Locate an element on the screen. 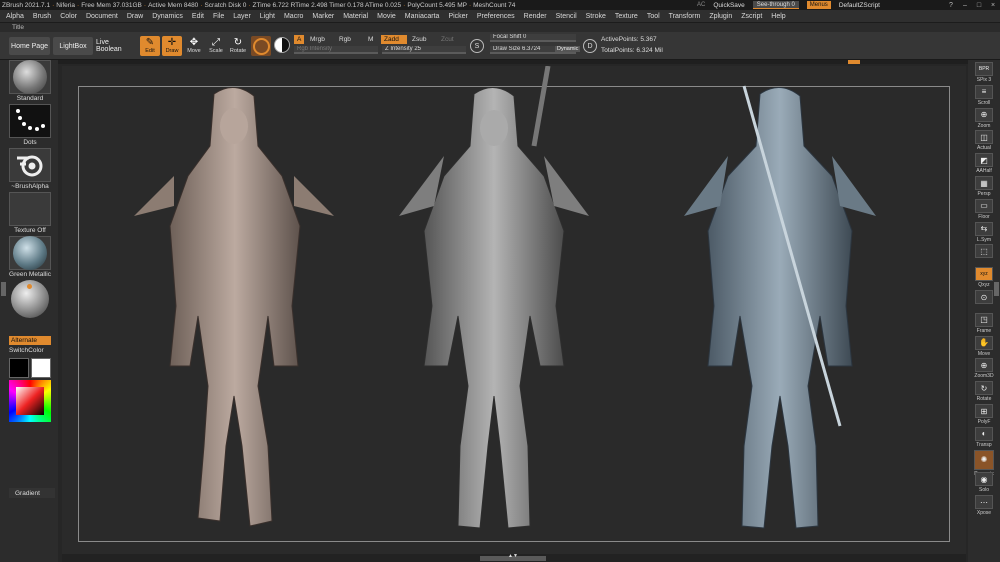  quicksave-button: QuickSave is located at coordinates (728, 5).